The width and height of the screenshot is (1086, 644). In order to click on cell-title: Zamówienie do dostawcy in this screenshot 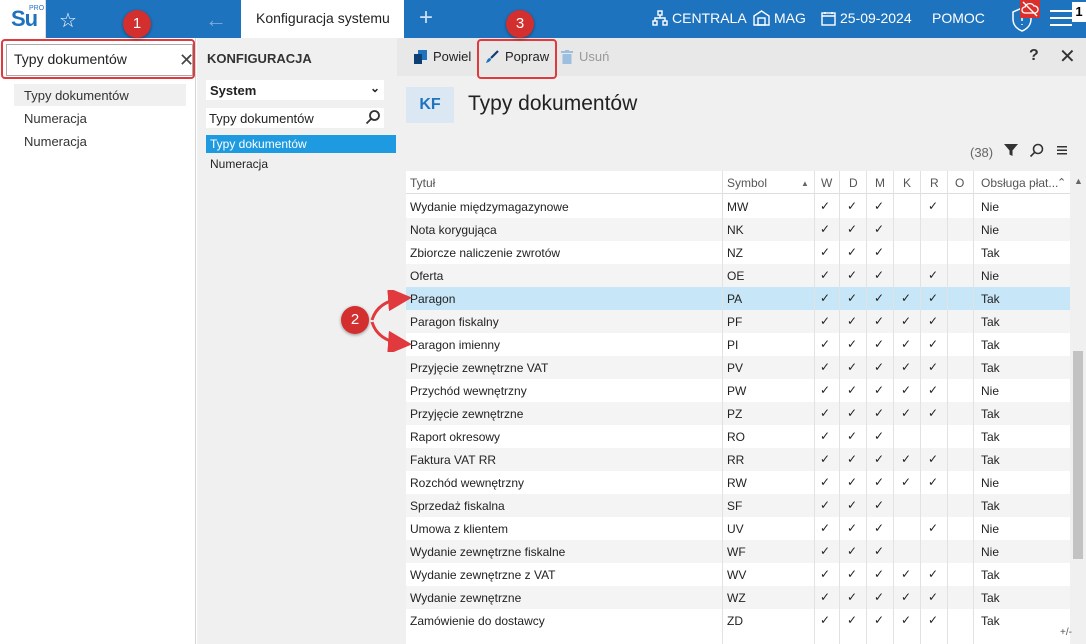, I will do `click(477, 621)`.